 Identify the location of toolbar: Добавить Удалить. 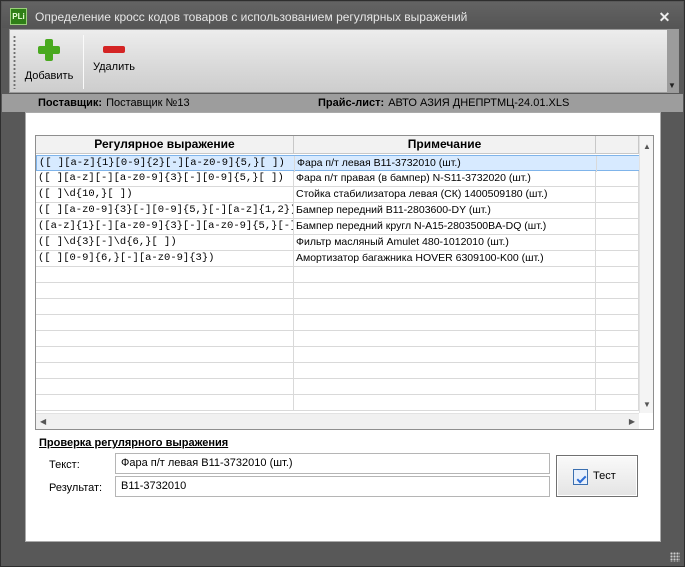
(344, 61).